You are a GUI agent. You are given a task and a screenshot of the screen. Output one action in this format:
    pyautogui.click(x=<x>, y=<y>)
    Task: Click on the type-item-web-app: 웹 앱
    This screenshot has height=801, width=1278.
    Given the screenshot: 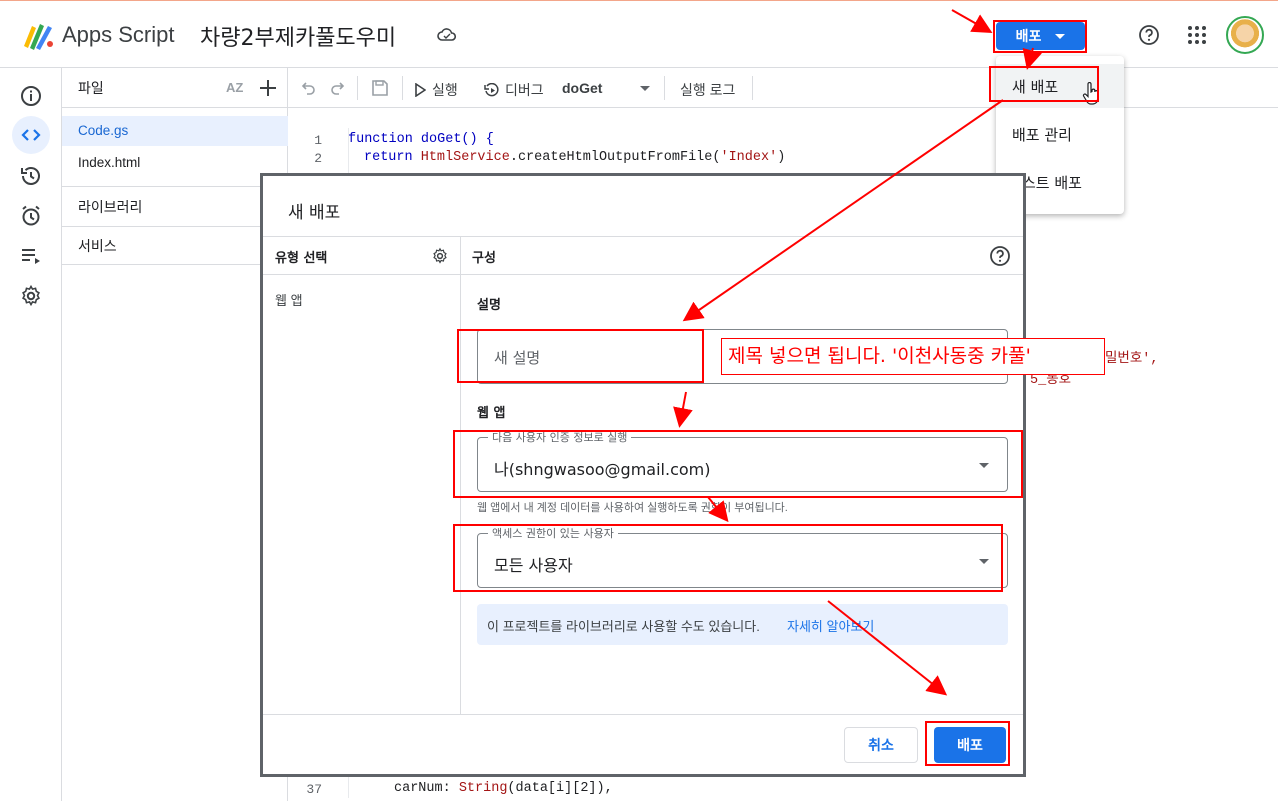 What is the action you would take?
    pyautogui.click(x=289, y=299)
    